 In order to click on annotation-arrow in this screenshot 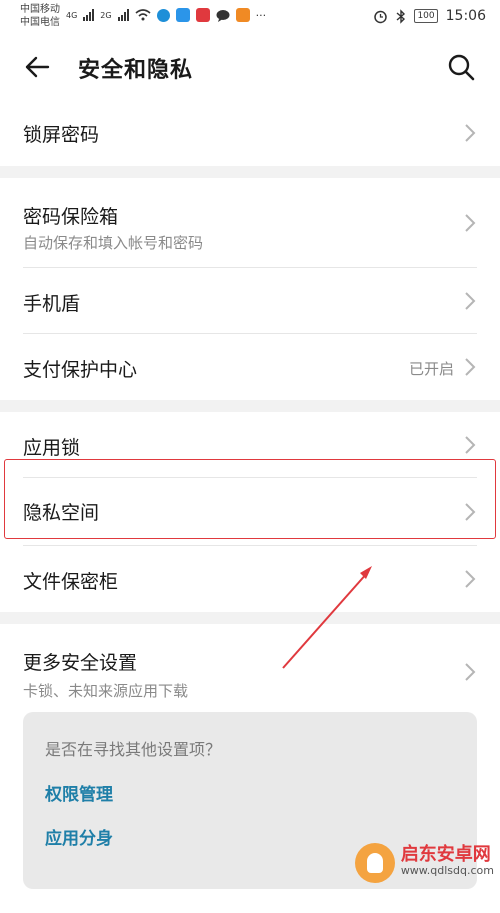, I will do `click(327, 617)`.